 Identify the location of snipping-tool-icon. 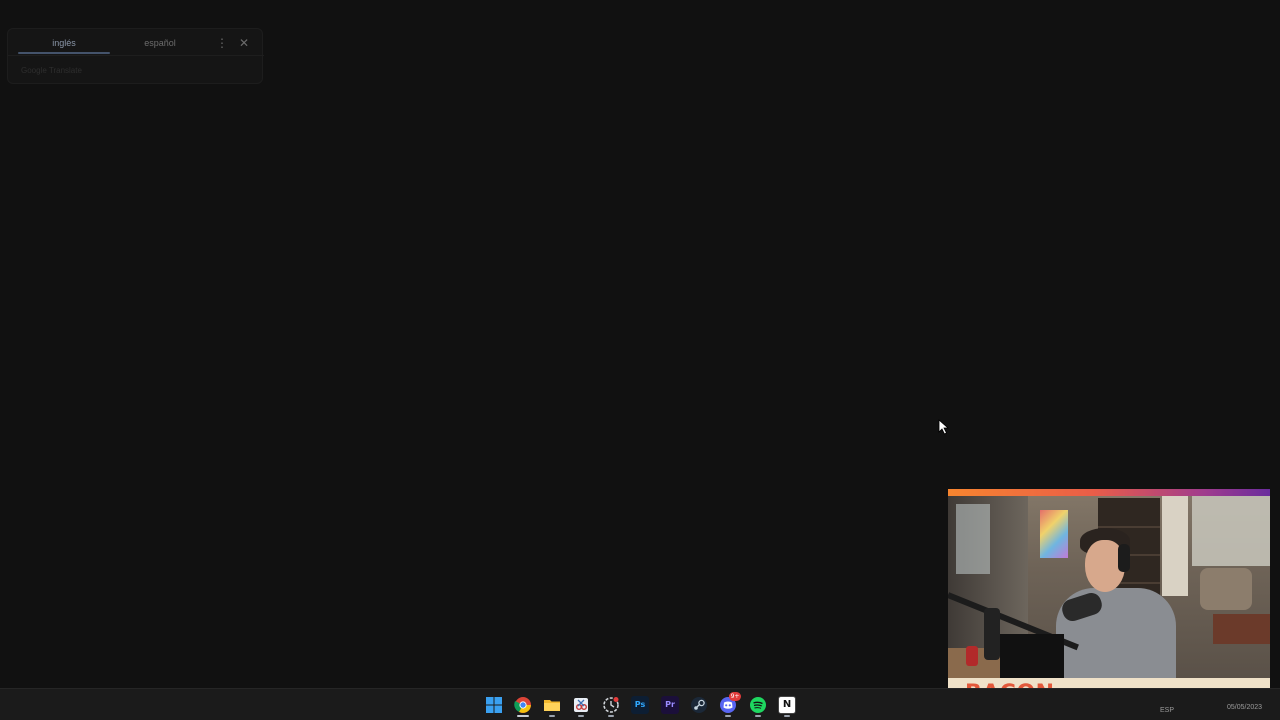
(581, 705).